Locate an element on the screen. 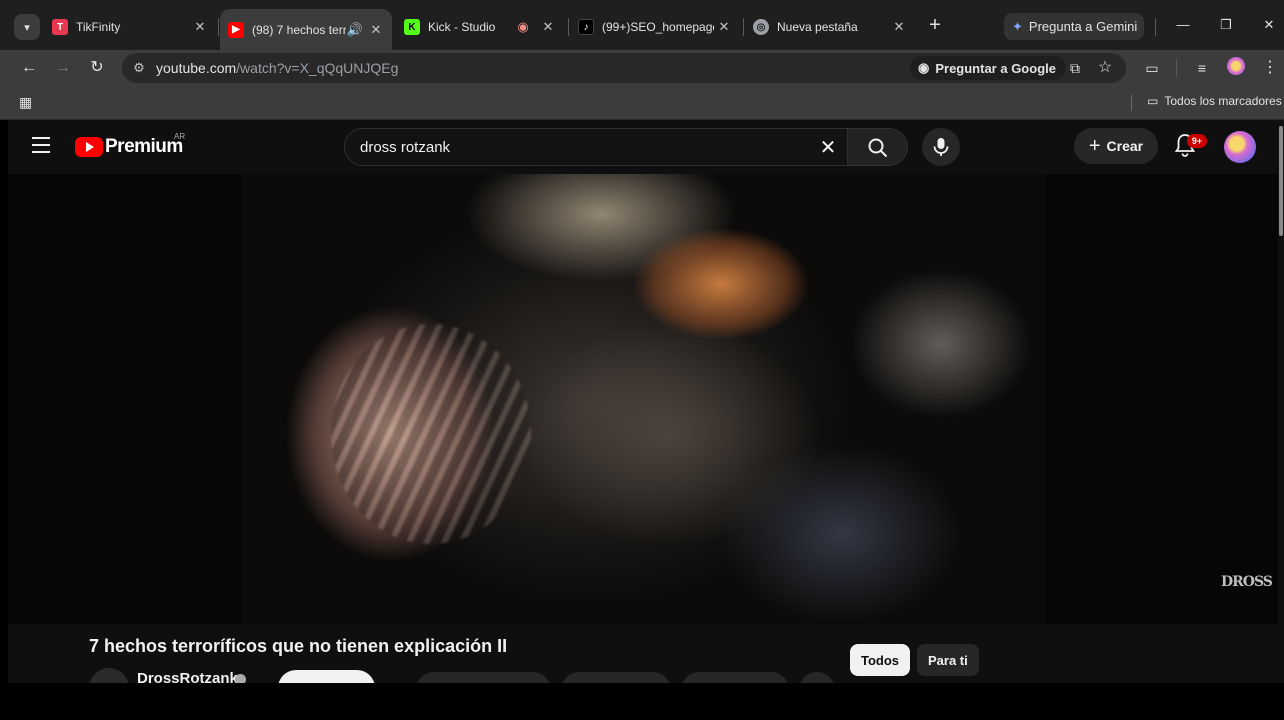 This screenshot has height=720, width=1284. youtube-premium-logo: Premium AR is located at coordinates (130, 145).